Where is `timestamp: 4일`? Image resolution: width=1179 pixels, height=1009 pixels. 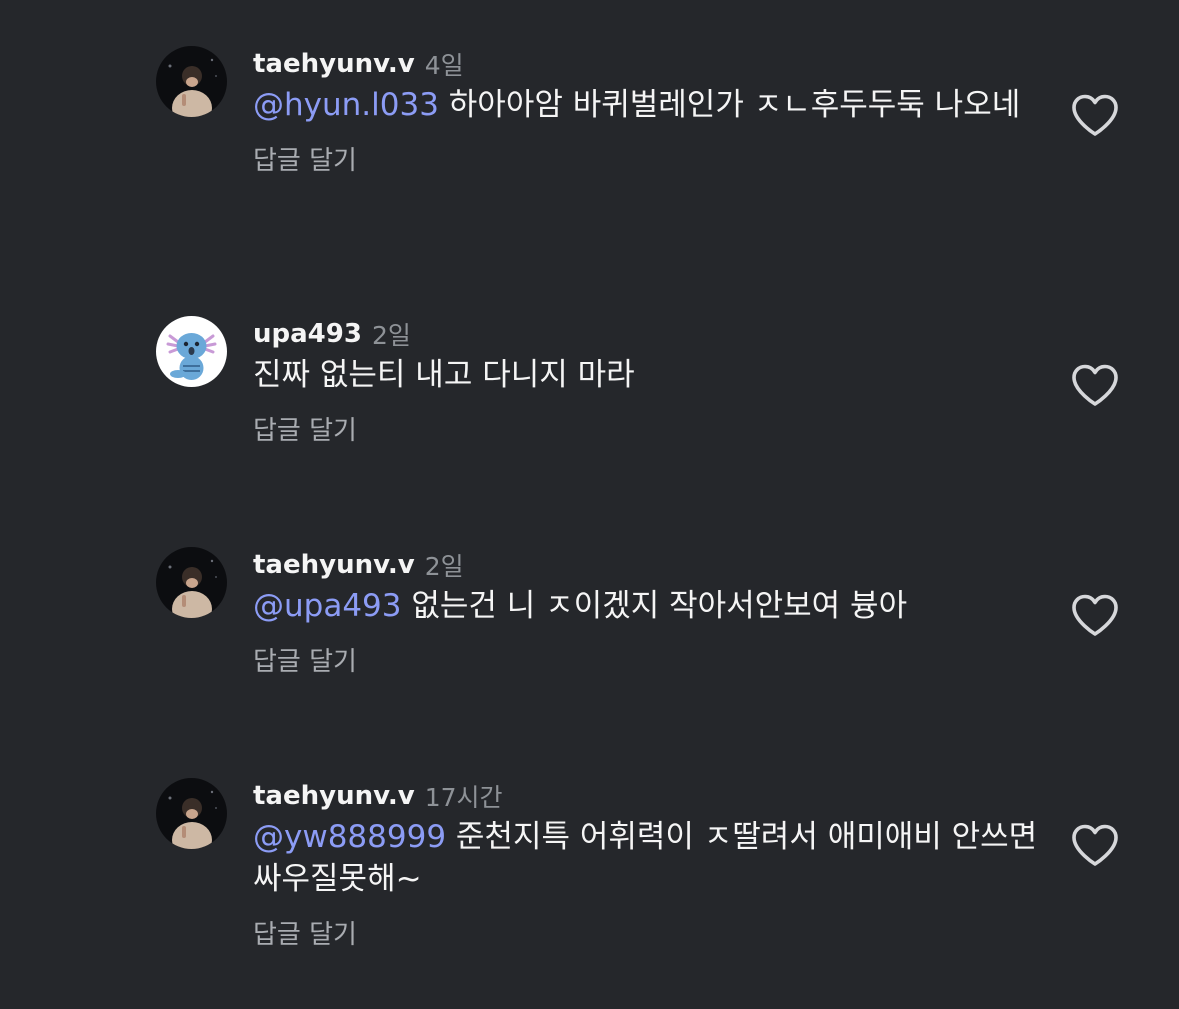 timestamp: 4일 is located at coordinates (444, 65).